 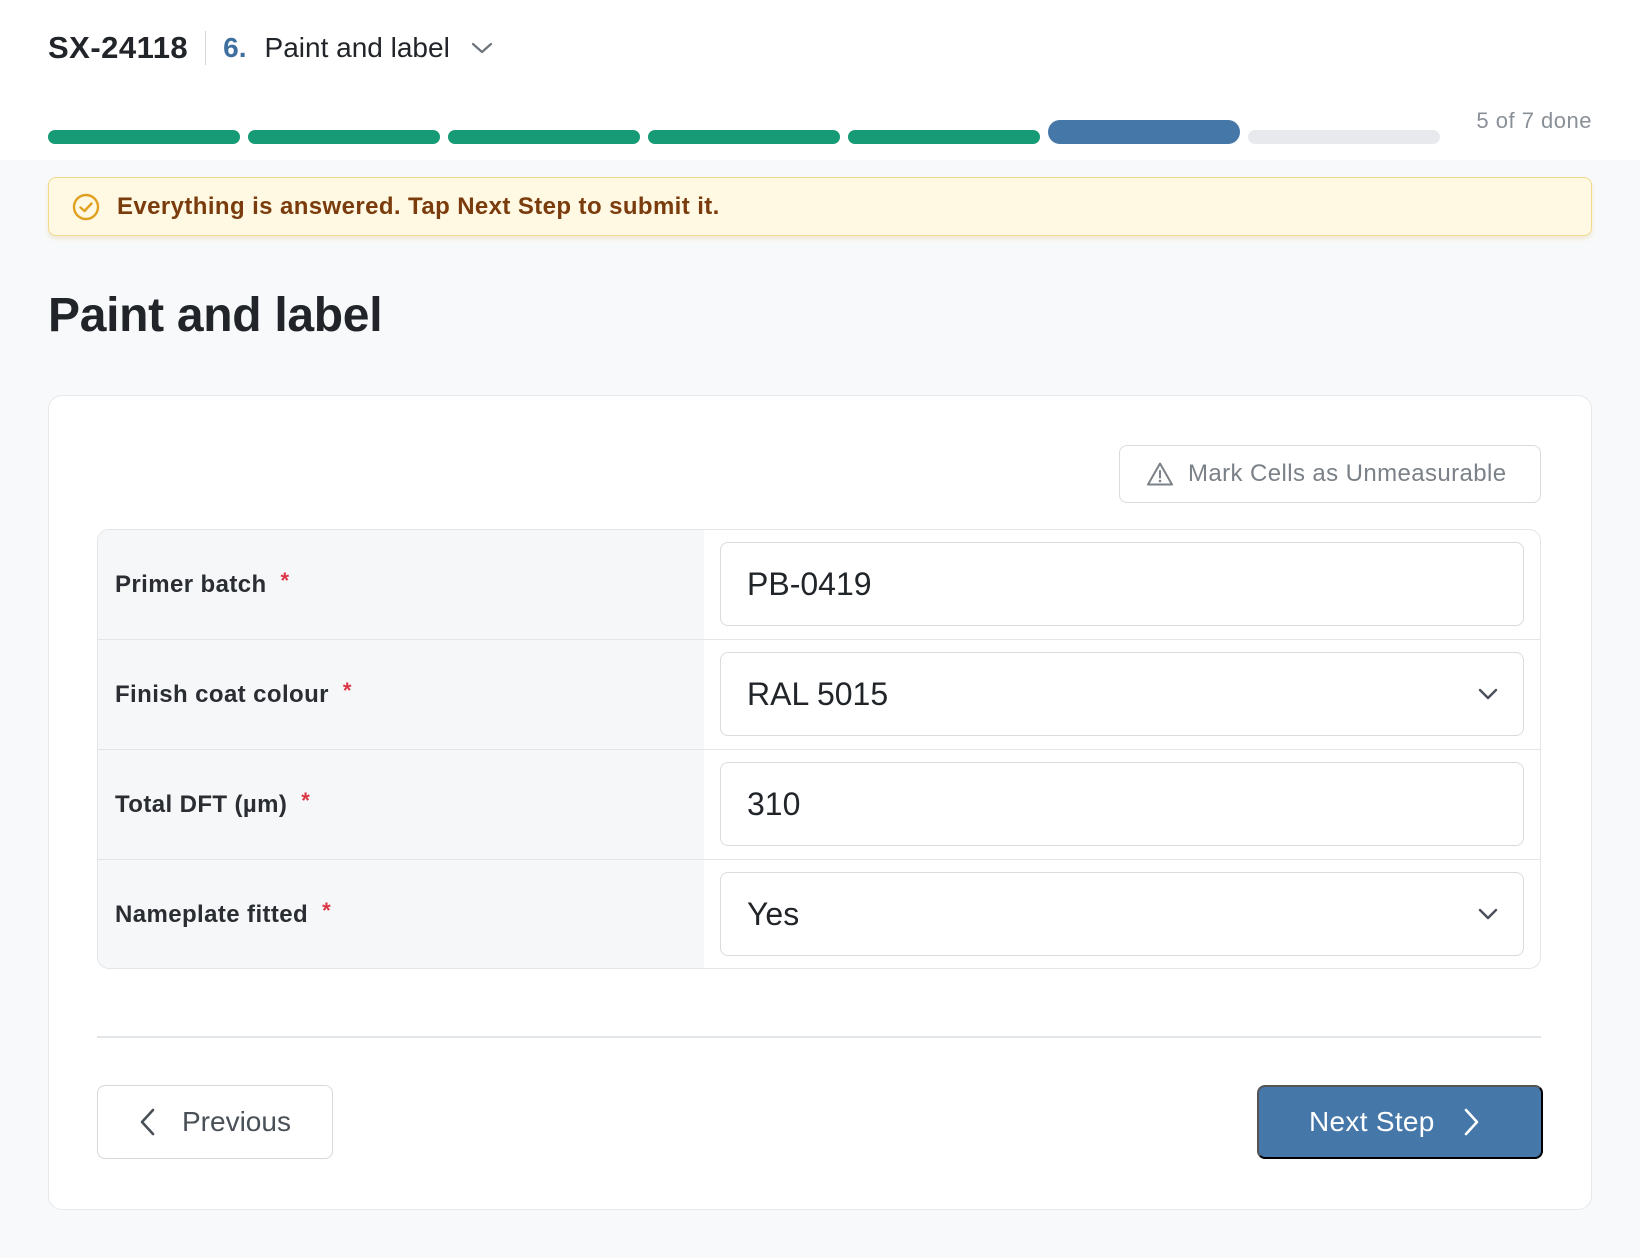 I want to click on step-header: SX-24118 6. Paint and label, so click(x=271, y=48).